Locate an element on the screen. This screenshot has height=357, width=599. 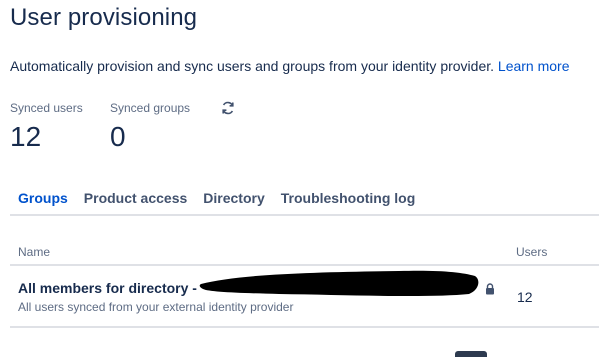
synced-groups-stat: Synced groups 0 is located at coordinates (150, 127).